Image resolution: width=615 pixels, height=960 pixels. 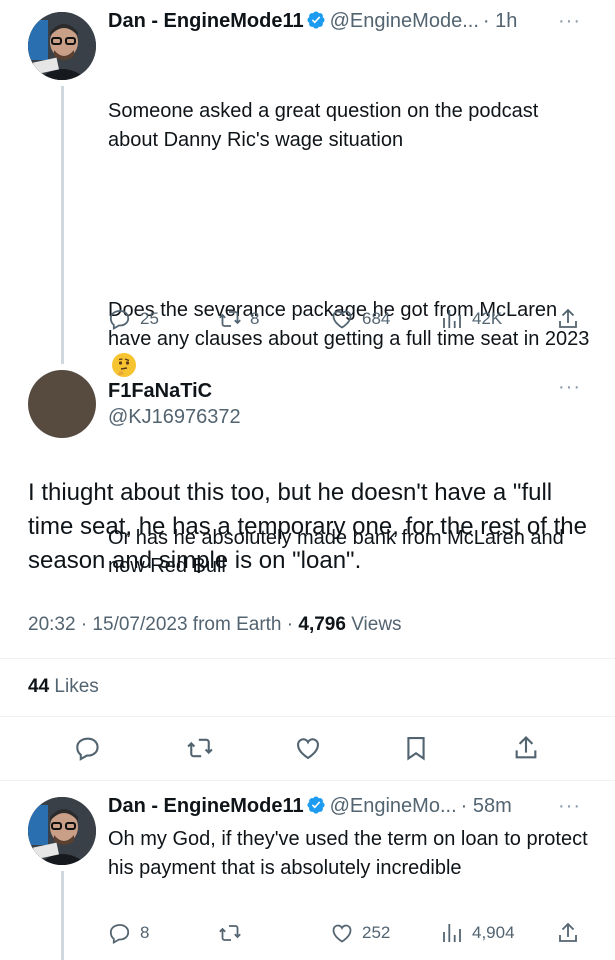 I want to click on views-button: 4,904, so click(x=477, y=933).